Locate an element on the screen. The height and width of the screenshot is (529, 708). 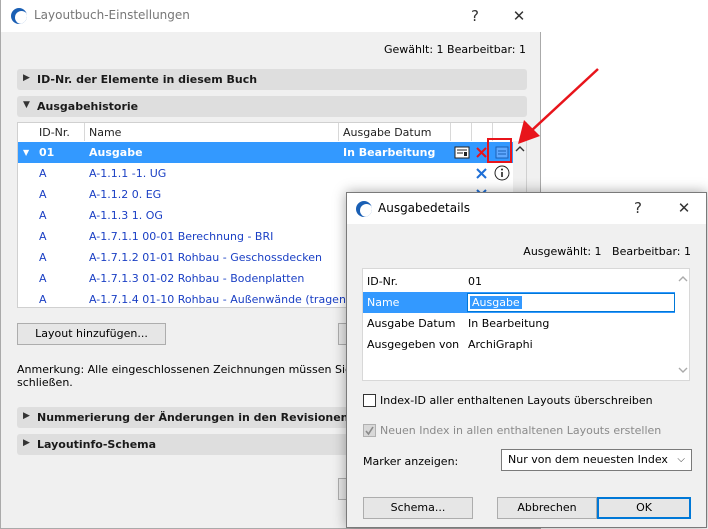
section-element-ids-label: ID-Nr. der Elemente in diesem Buch is located at coordinates (147, 79).